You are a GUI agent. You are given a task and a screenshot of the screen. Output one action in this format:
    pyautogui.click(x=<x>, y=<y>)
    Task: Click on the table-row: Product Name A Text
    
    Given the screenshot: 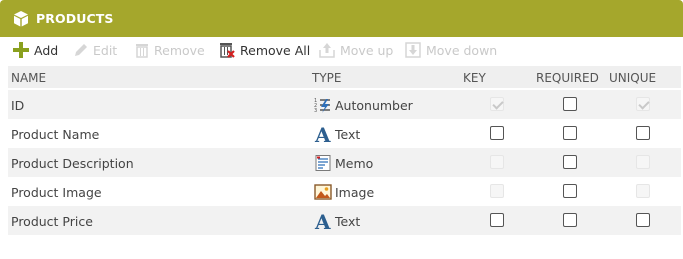 What is the action you would take?
    pyautogui.click(x=344, y=133)
    